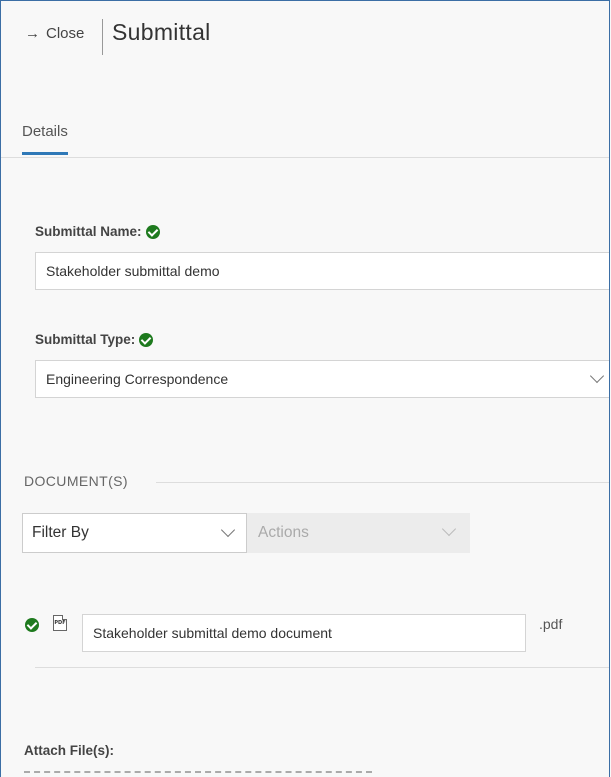 Image resolution: width=611 pixels, height=777 pixels. I want to click on close-label: Close, so click(65, 33).